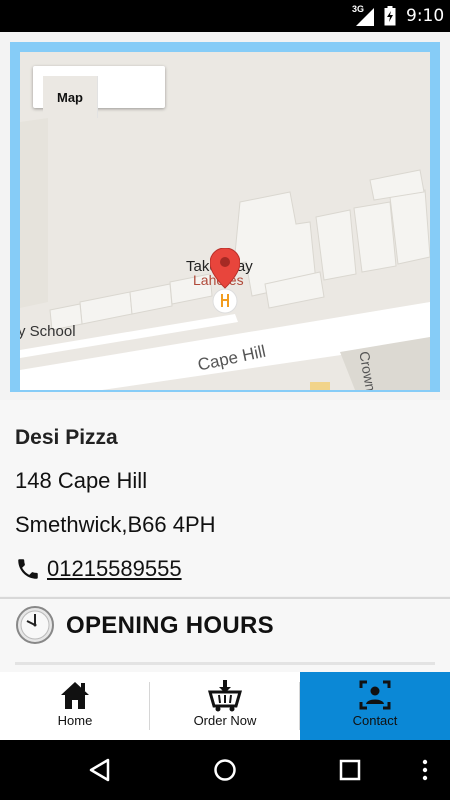 The image size is (450, 800). I want to click on home-nav-icon, so click(225, 770).